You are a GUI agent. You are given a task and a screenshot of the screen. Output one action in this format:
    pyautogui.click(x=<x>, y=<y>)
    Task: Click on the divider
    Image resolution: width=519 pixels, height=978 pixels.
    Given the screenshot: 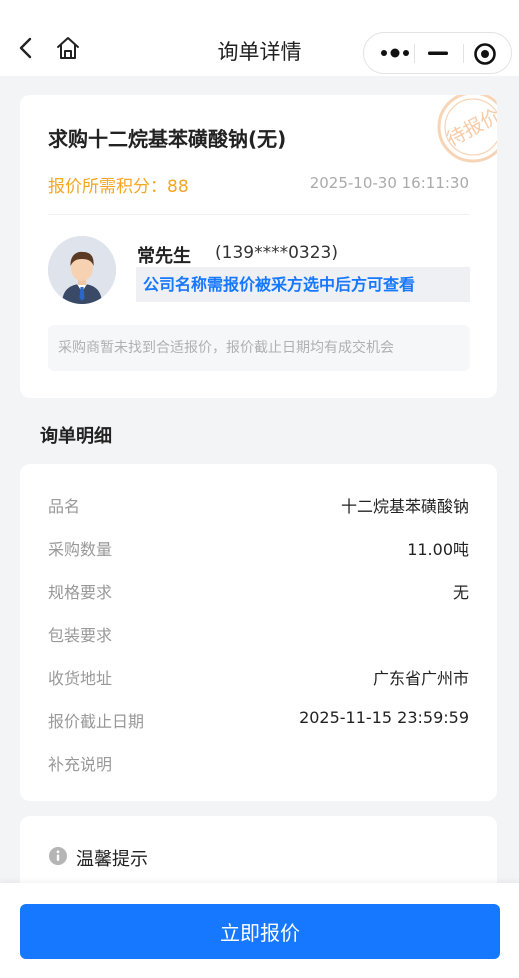 What is the action you would take?
    pyautogui.click(x=258, y=214)
    